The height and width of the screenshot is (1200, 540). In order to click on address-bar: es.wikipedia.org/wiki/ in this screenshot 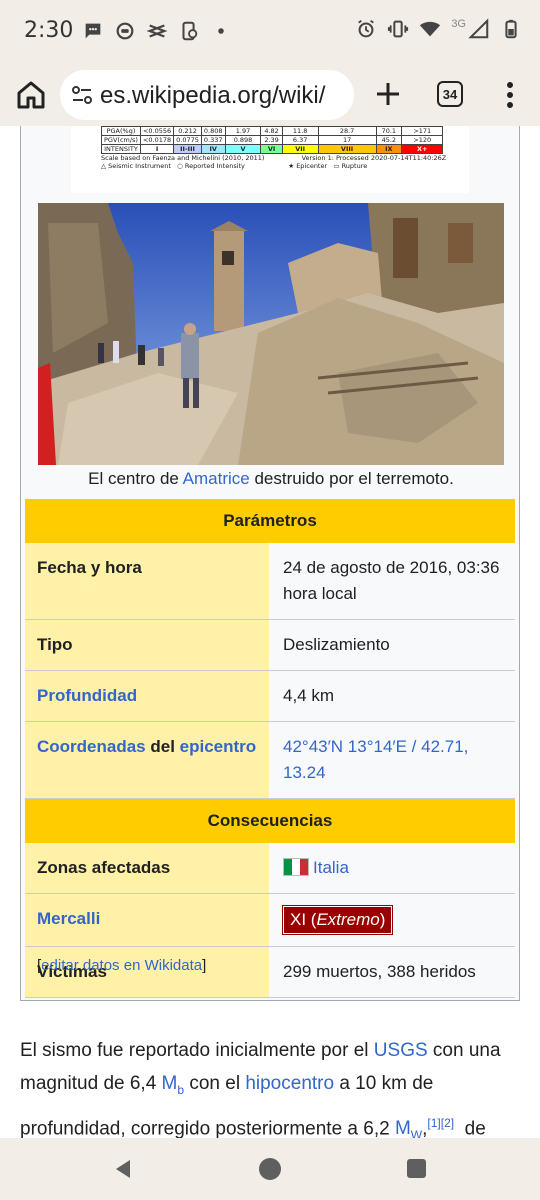, I will do `click(207, 95)`.